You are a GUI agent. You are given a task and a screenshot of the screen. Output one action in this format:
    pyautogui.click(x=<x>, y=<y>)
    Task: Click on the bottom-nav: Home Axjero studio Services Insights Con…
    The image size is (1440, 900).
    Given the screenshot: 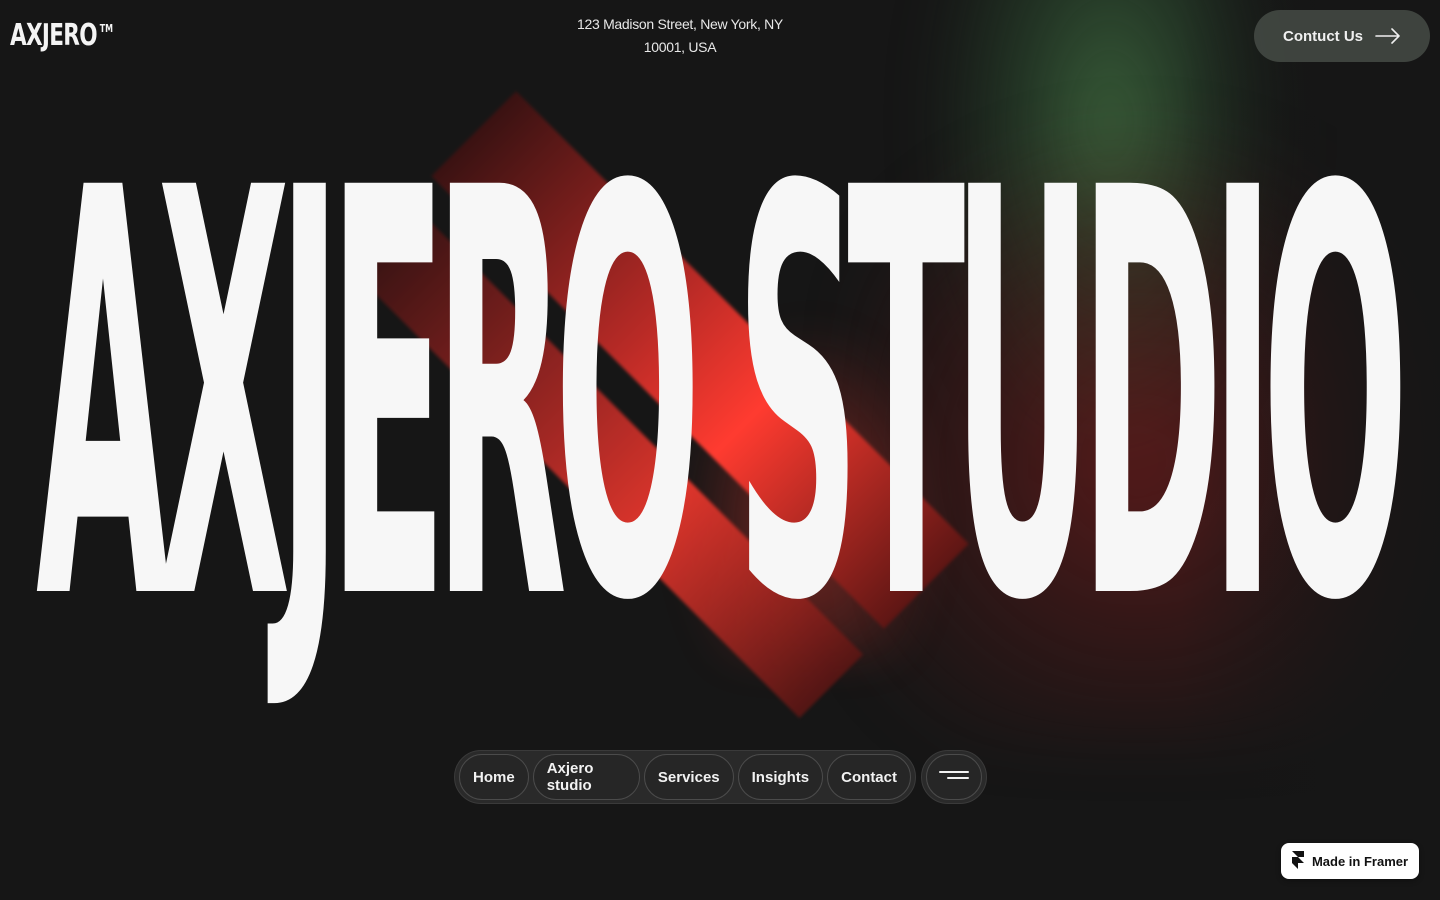 What is the action you would take?
    pyautogui.click(x=685, y=777)
    